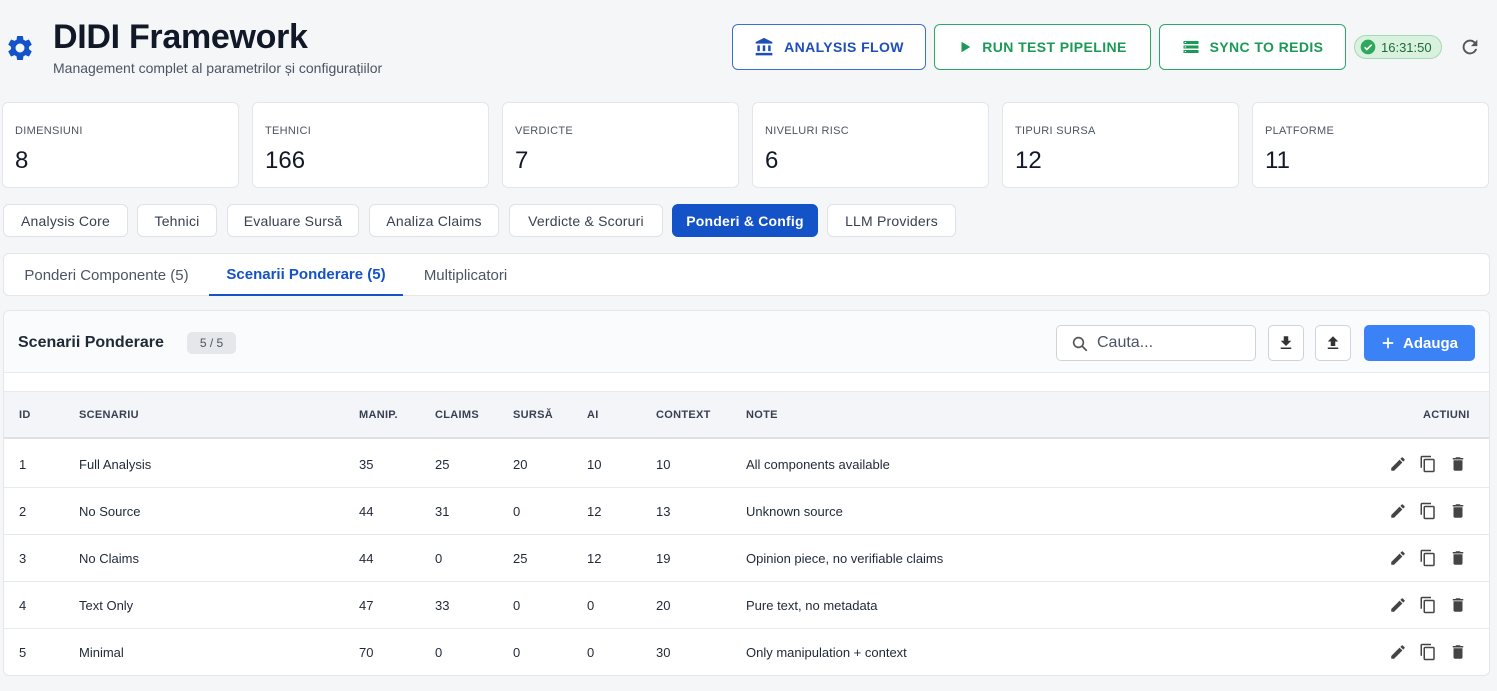 The width and height of the screenshot is (1497, 691). Describe the element at coordinates (439, 558) in the screenshot. I see `td-claims: 0` at that location.